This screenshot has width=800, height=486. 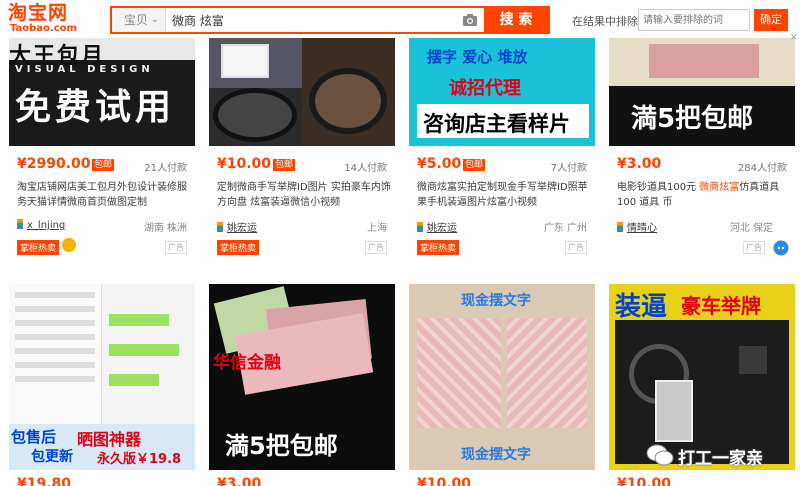 What do you see at coordinates (795, 38) in the screenshot?
I see `close-icon: ✕` at bounding box center [795, 38].